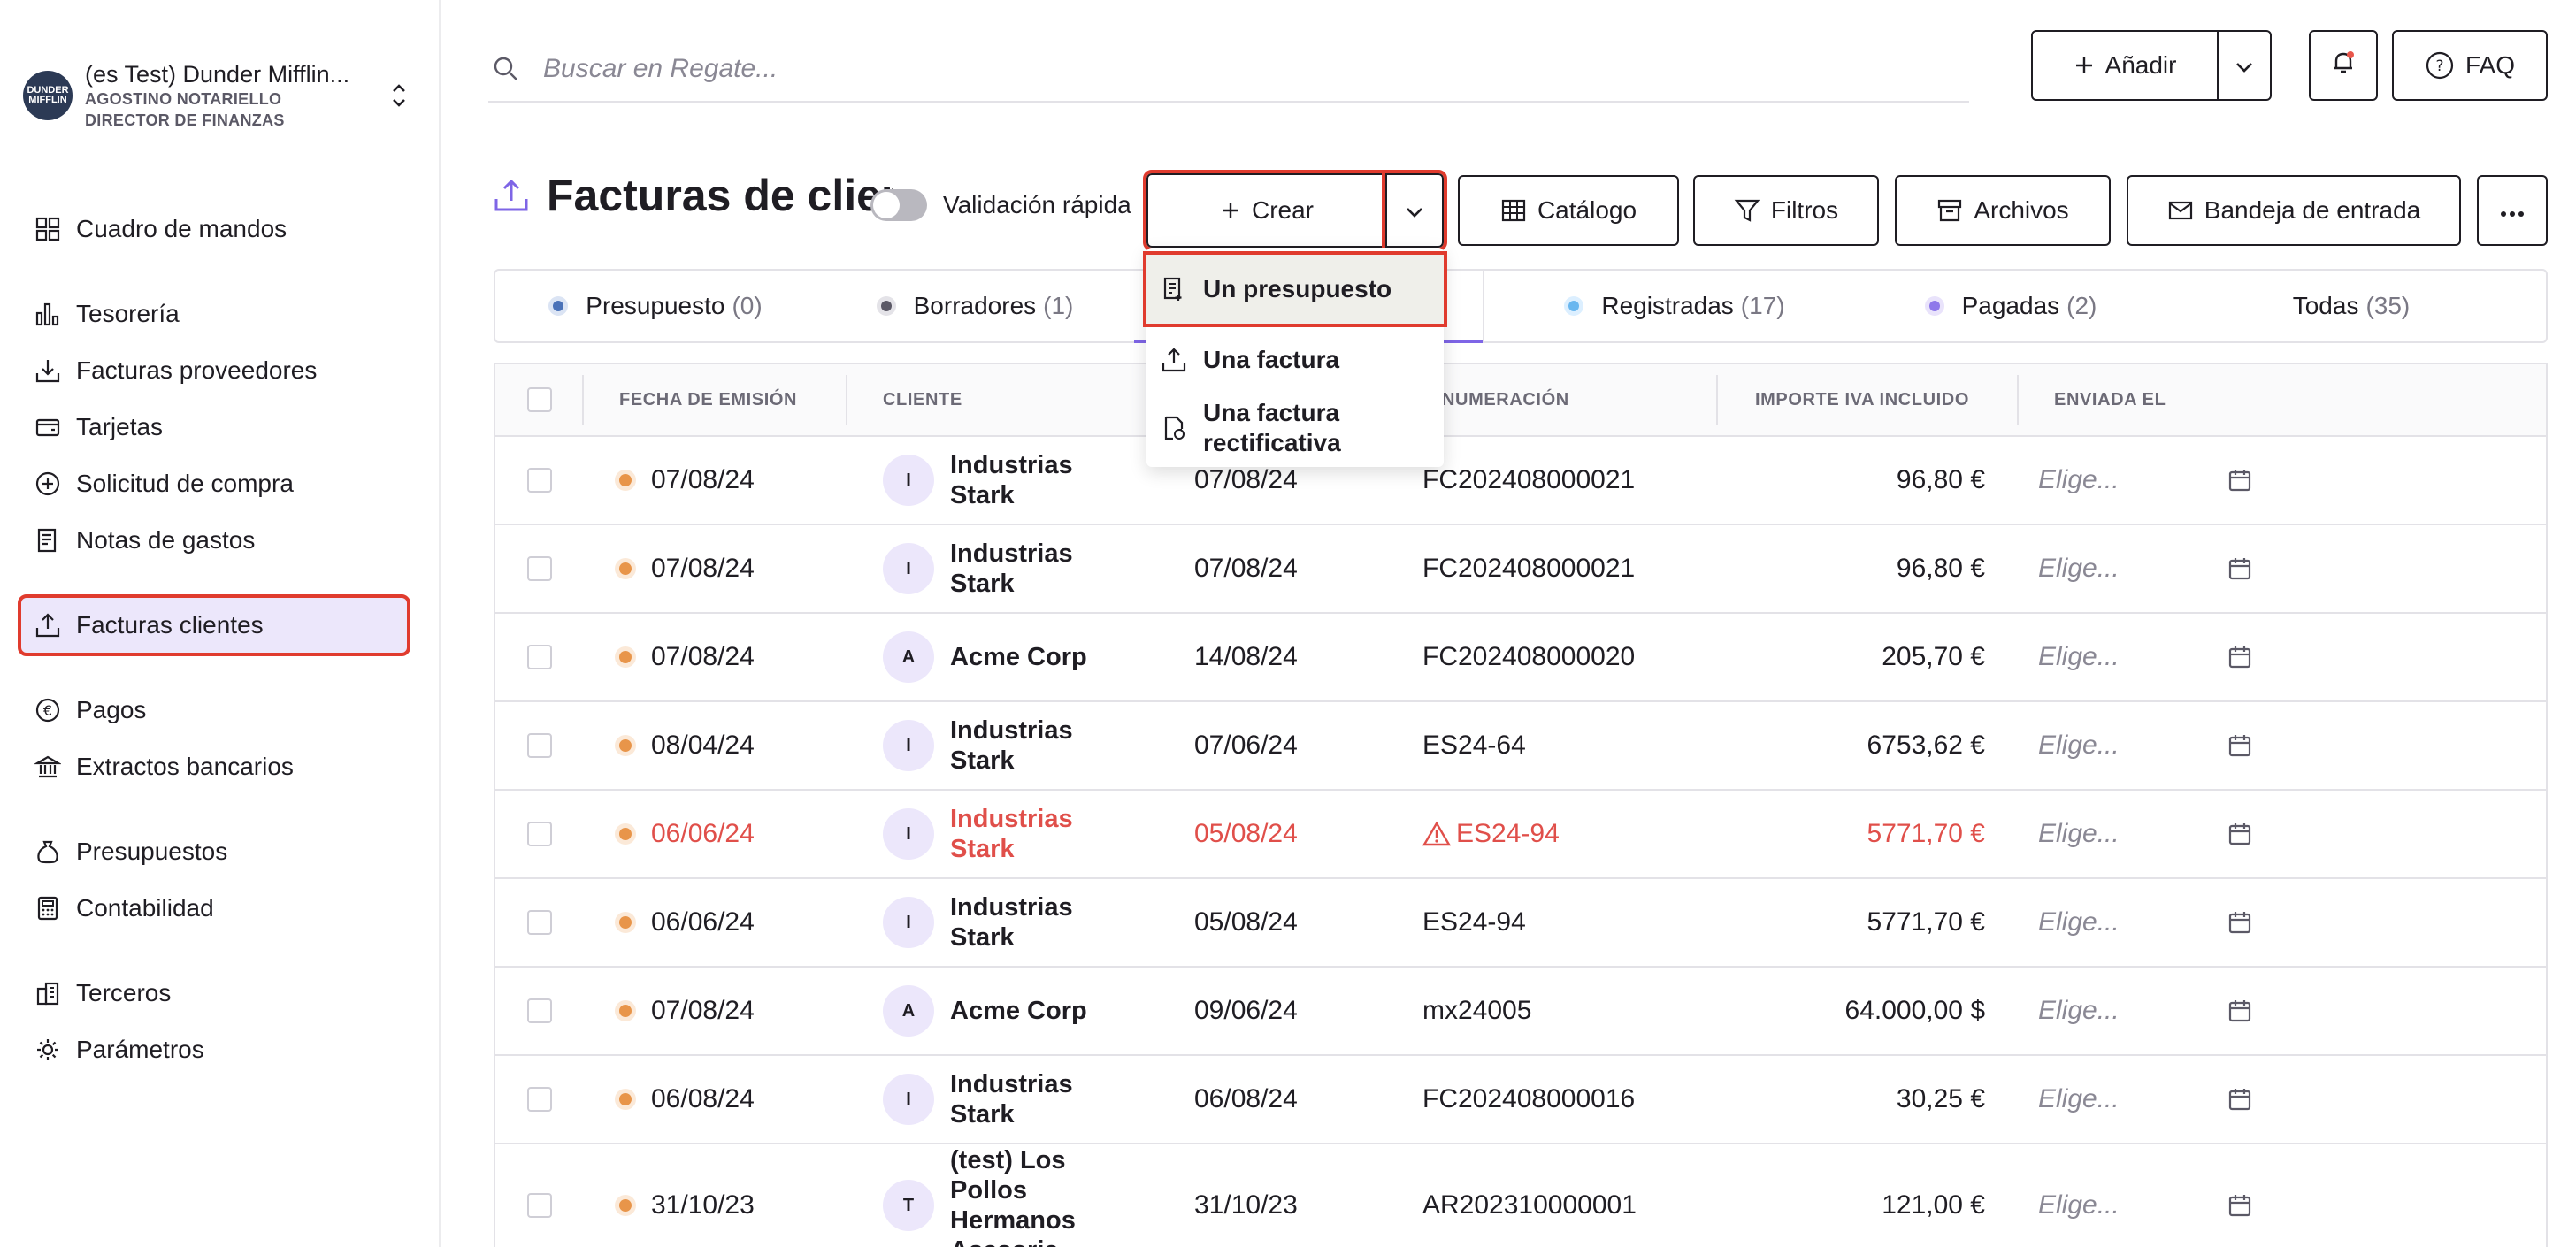 This screenshot has height=1247, width=2576. I want to click on sidebar-item-settings: Parámetros, so click(214, 1049).